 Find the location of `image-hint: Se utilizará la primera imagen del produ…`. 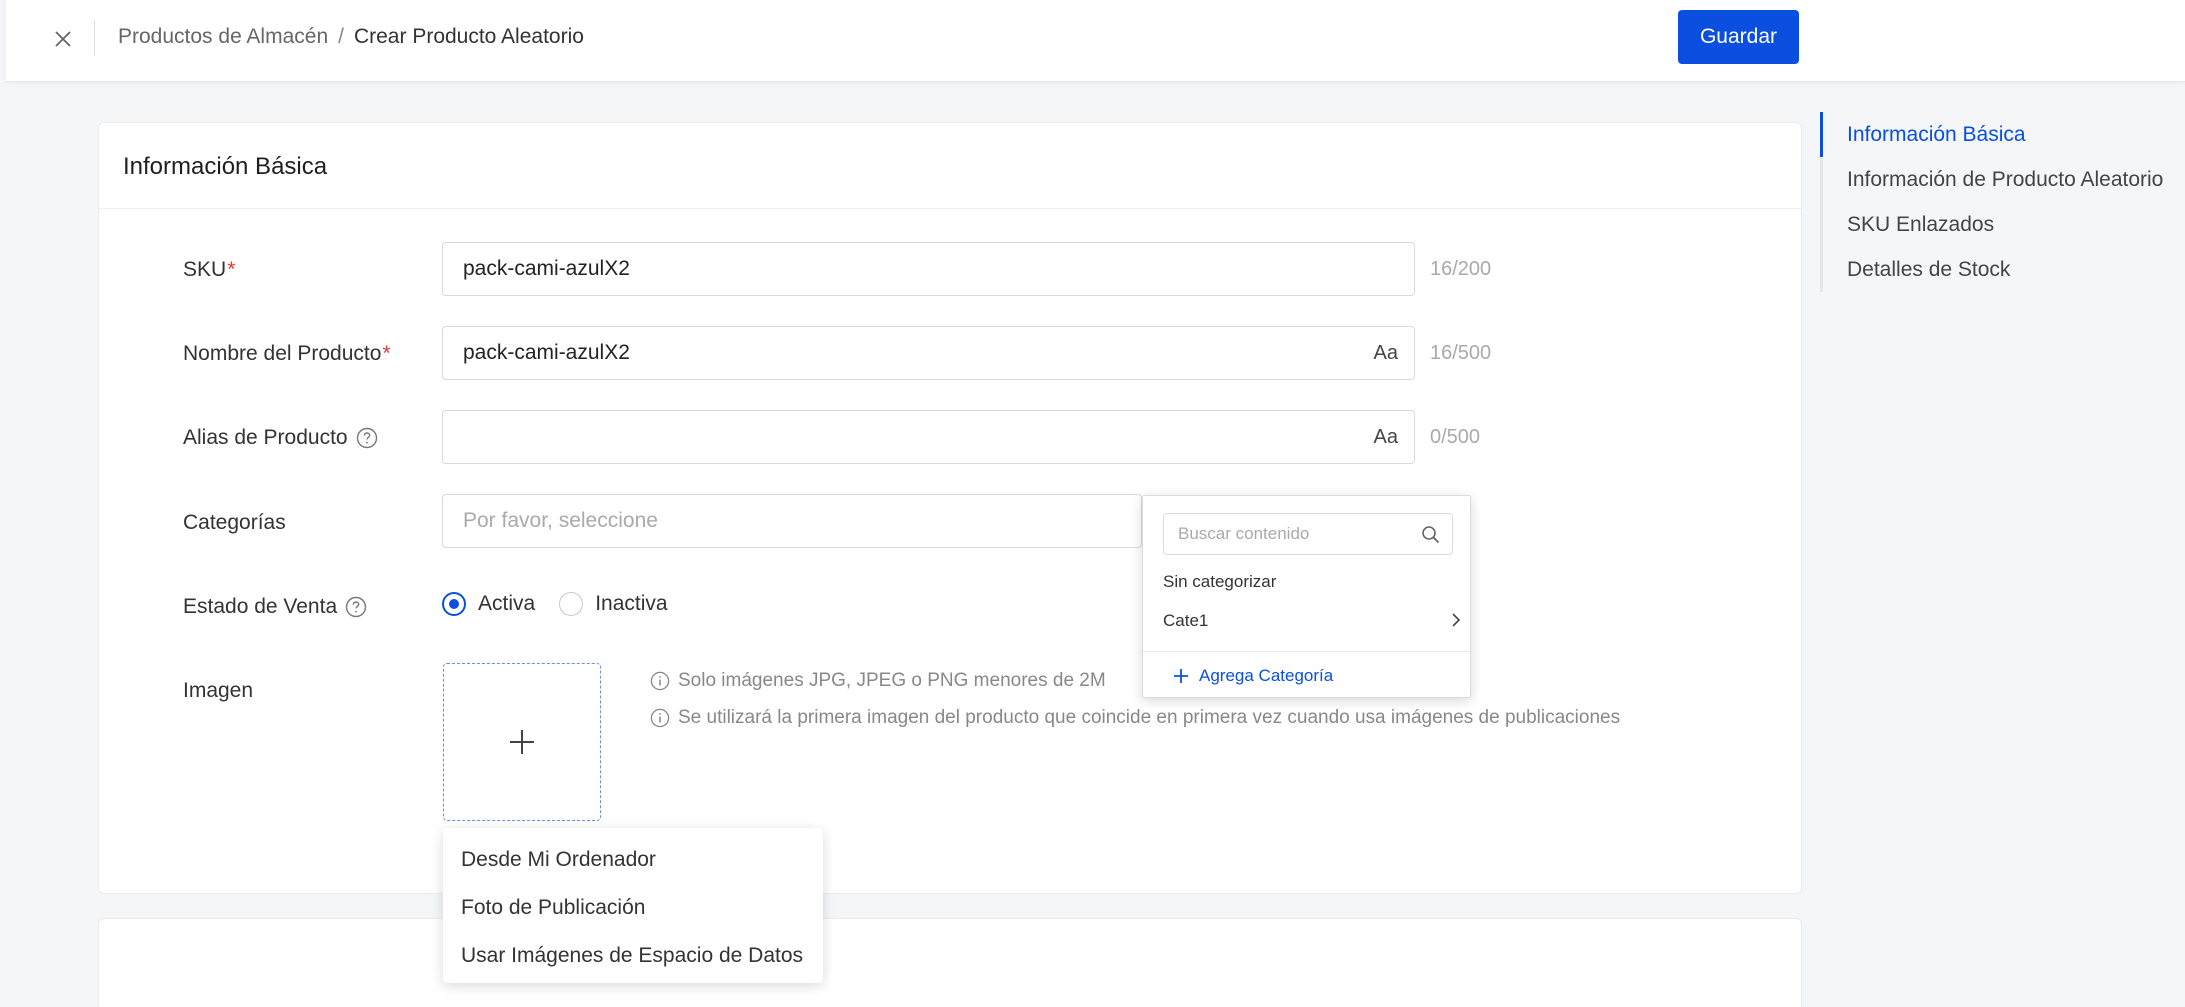

image-hint: Se utilizará la primera imagen del produ… is located at coordinates (1135, 718).